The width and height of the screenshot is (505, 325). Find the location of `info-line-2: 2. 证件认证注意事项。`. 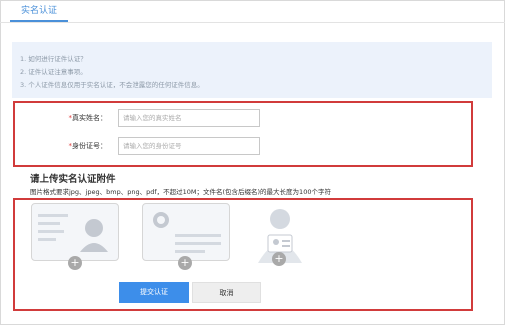

info-line-2: 2. 证件认证注意事项。 is located at coordinates (53, 71).